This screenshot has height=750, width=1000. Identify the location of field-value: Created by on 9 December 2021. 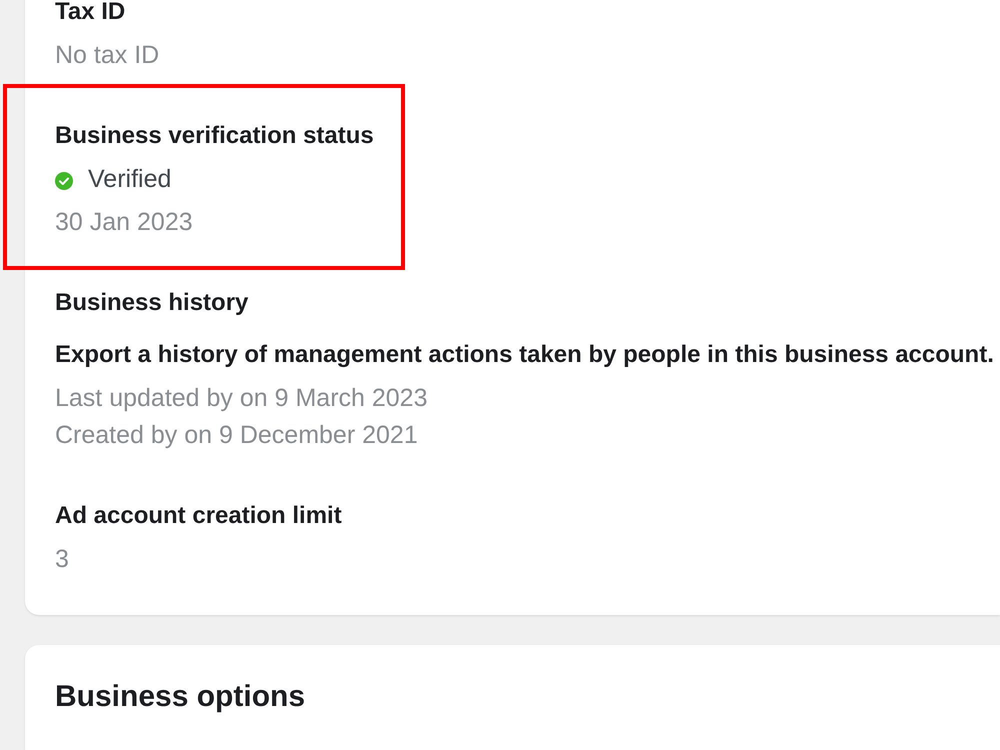
(236, 435).